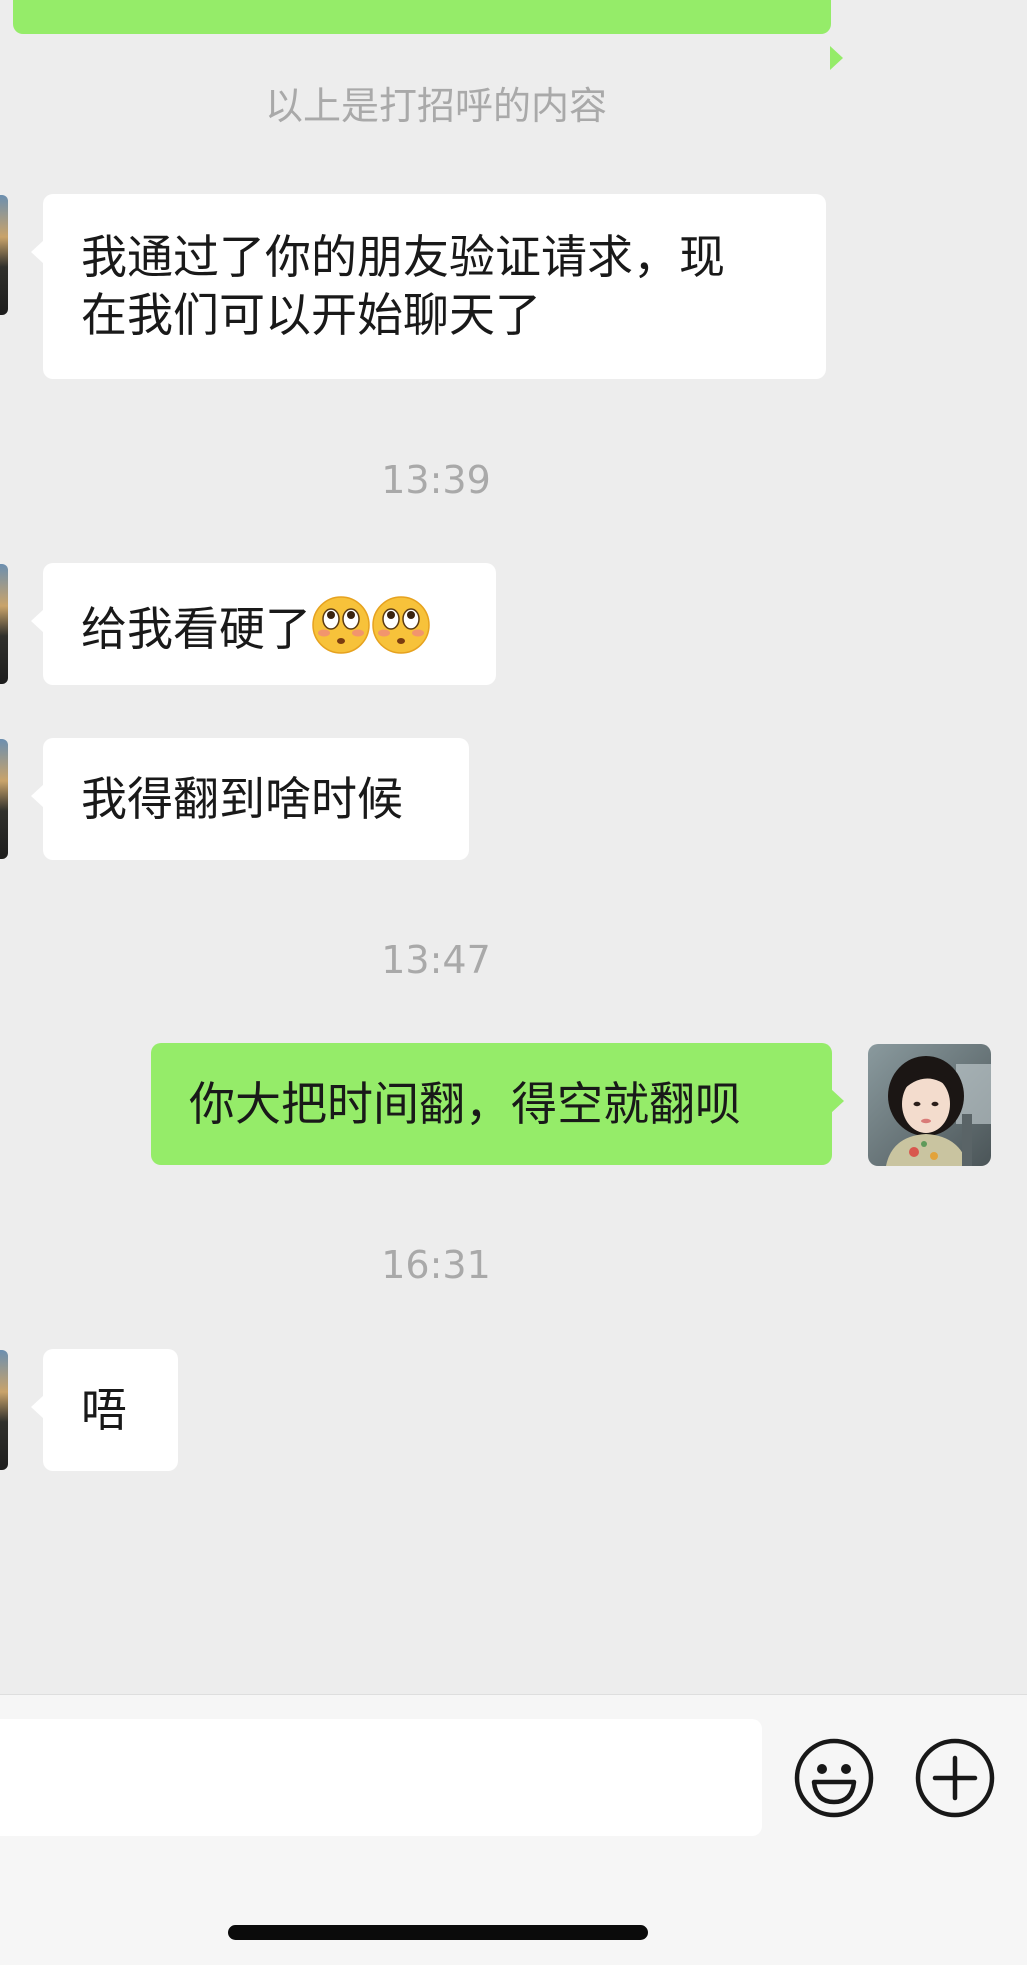 The image size is (1027, 1965). Describe the element at coordinates (436, 1265) in the screenshot. I see `timestamp: 16:31` at that location.